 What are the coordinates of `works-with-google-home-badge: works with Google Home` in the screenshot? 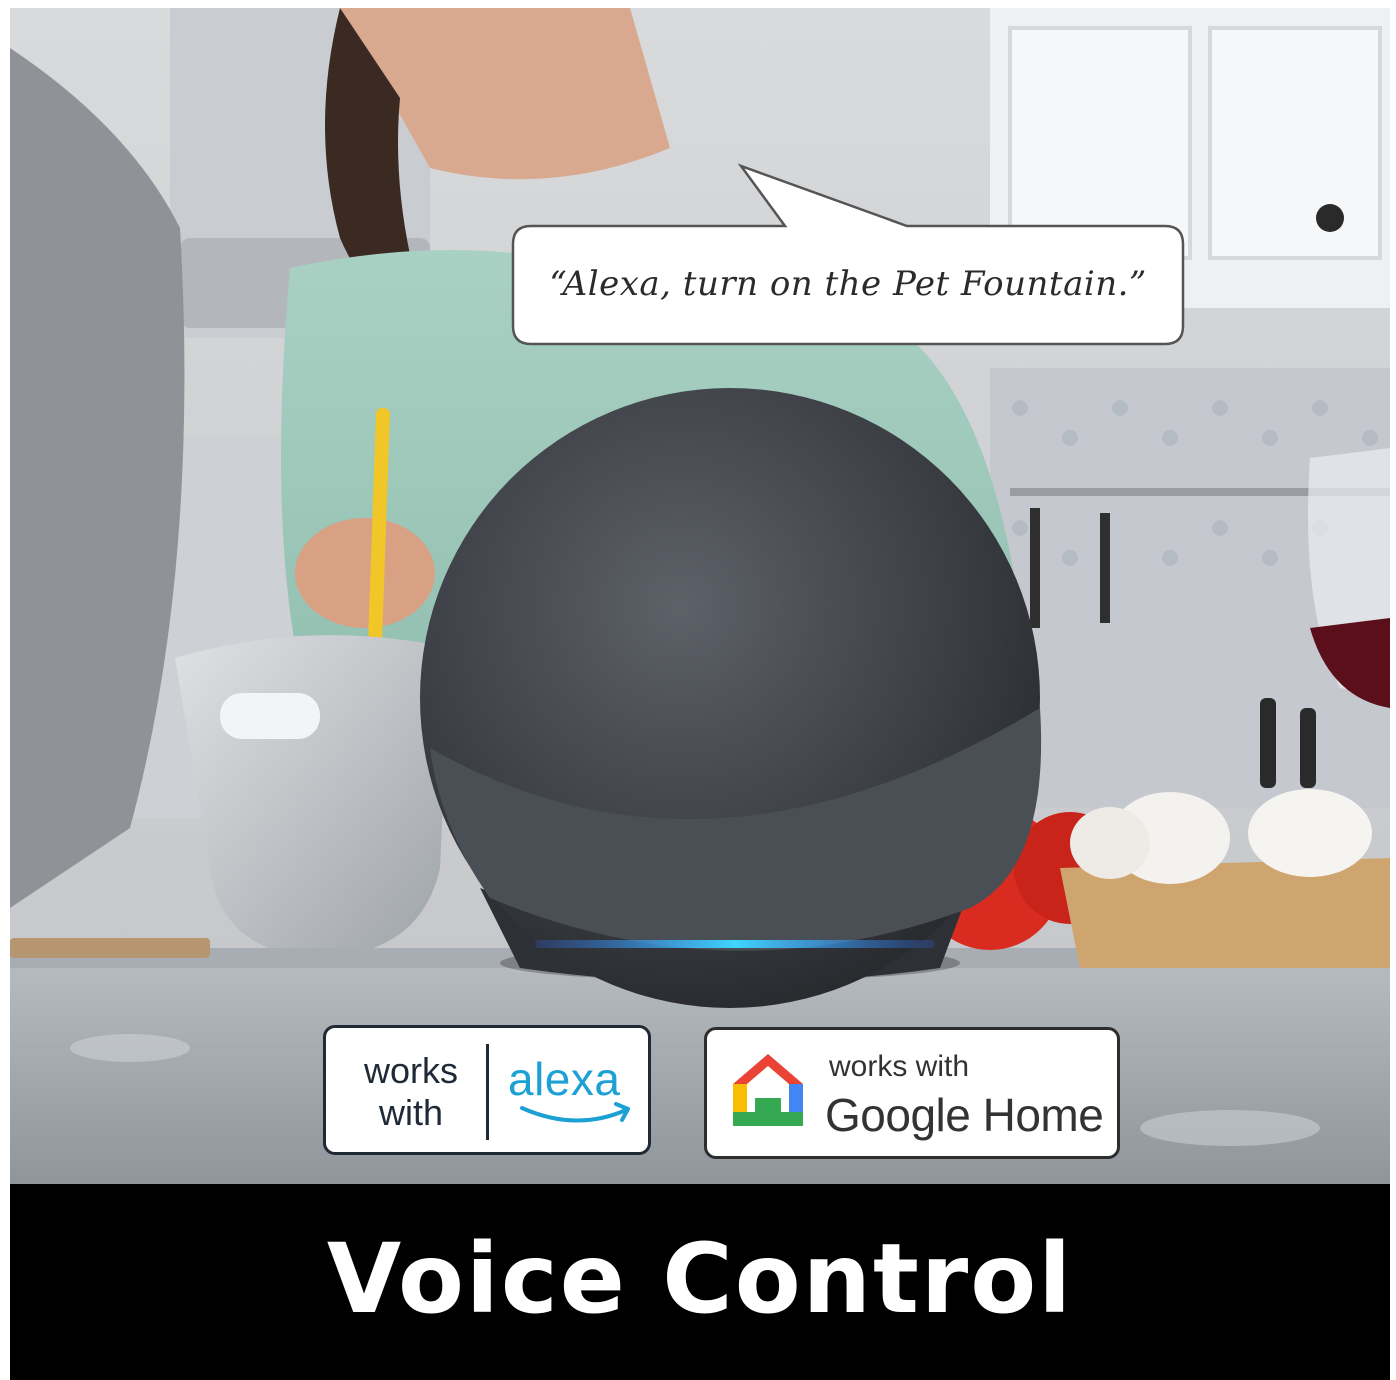 It's located at (912, 1093).